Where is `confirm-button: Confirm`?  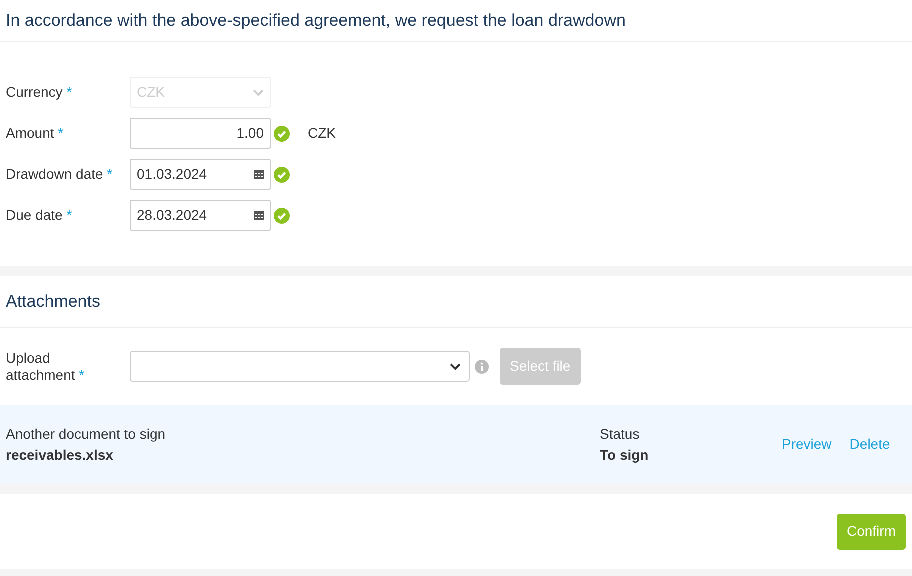 confirm-button: Confirm is located at coordinates (871, 532).